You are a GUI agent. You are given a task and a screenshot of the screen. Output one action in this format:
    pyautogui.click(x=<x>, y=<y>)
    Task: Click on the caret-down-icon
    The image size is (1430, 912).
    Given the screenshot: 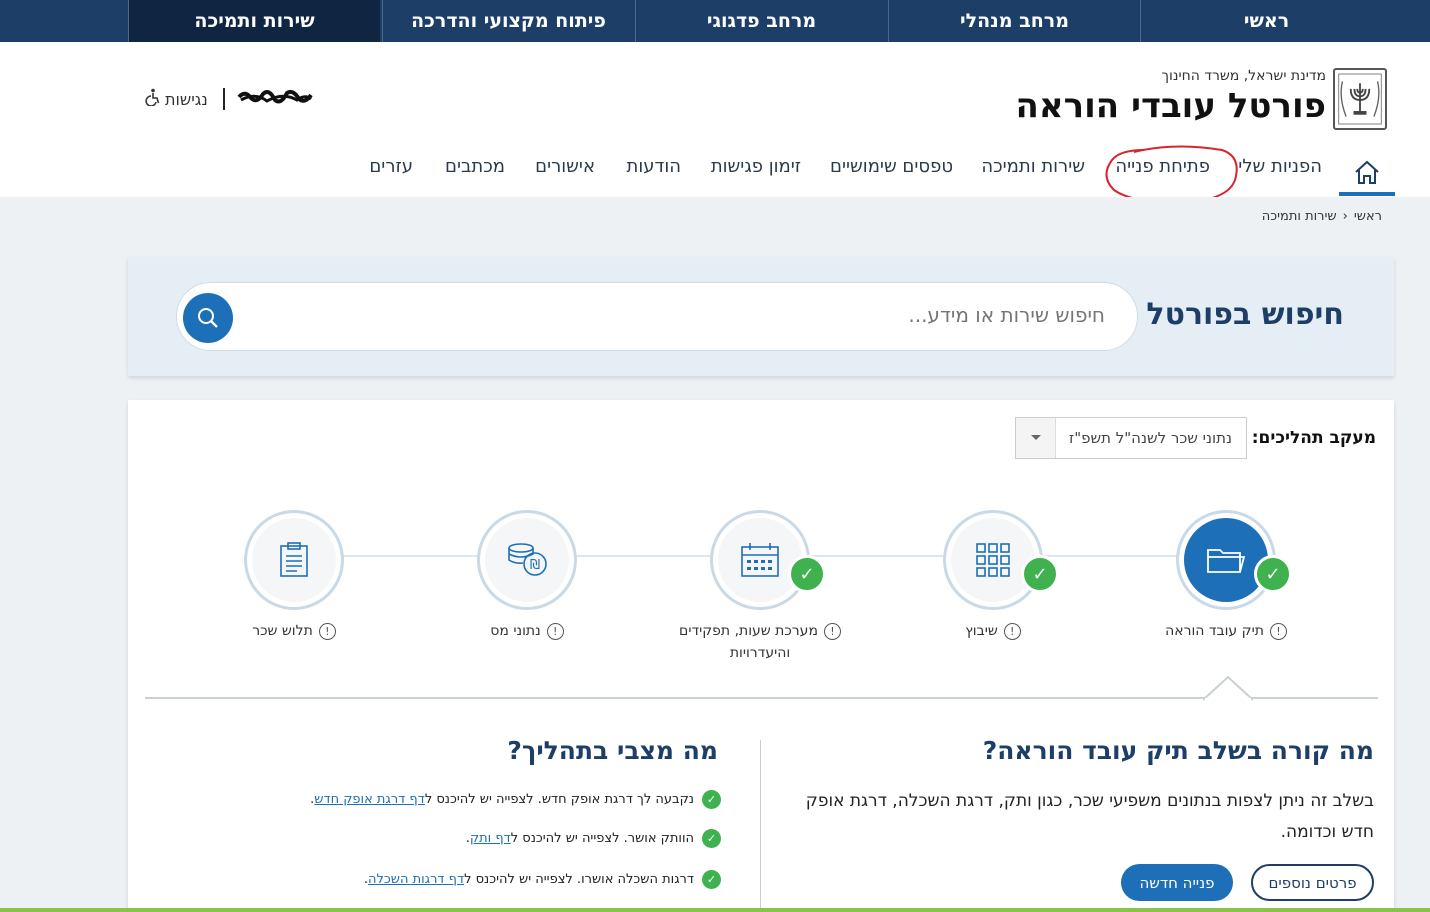 What is the action you would take?
    pyautogui.click(x=1036, y=438)
    